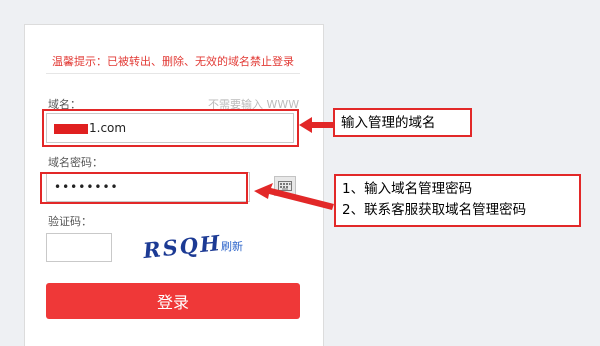  I want to click on annotation-note-password: 1、输入域名管理密码 2、联系客服获取域名管理密码, so click(457, 200).